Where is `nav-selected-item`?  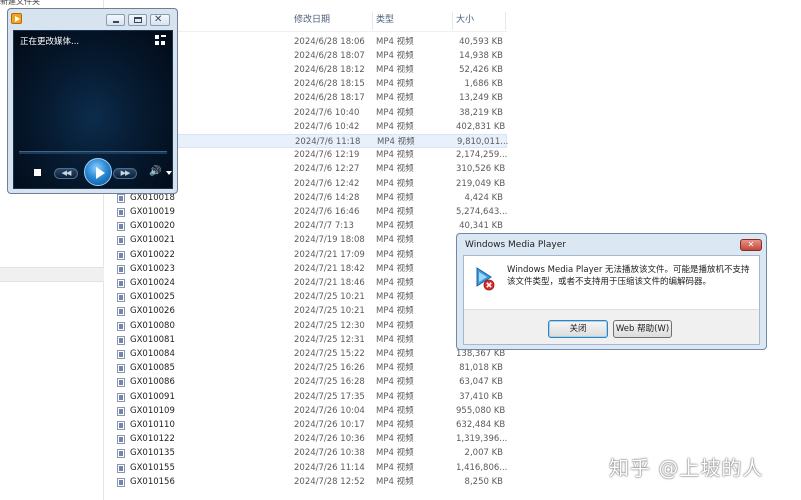
nav-selected-item is located at coordinates (52, 274).